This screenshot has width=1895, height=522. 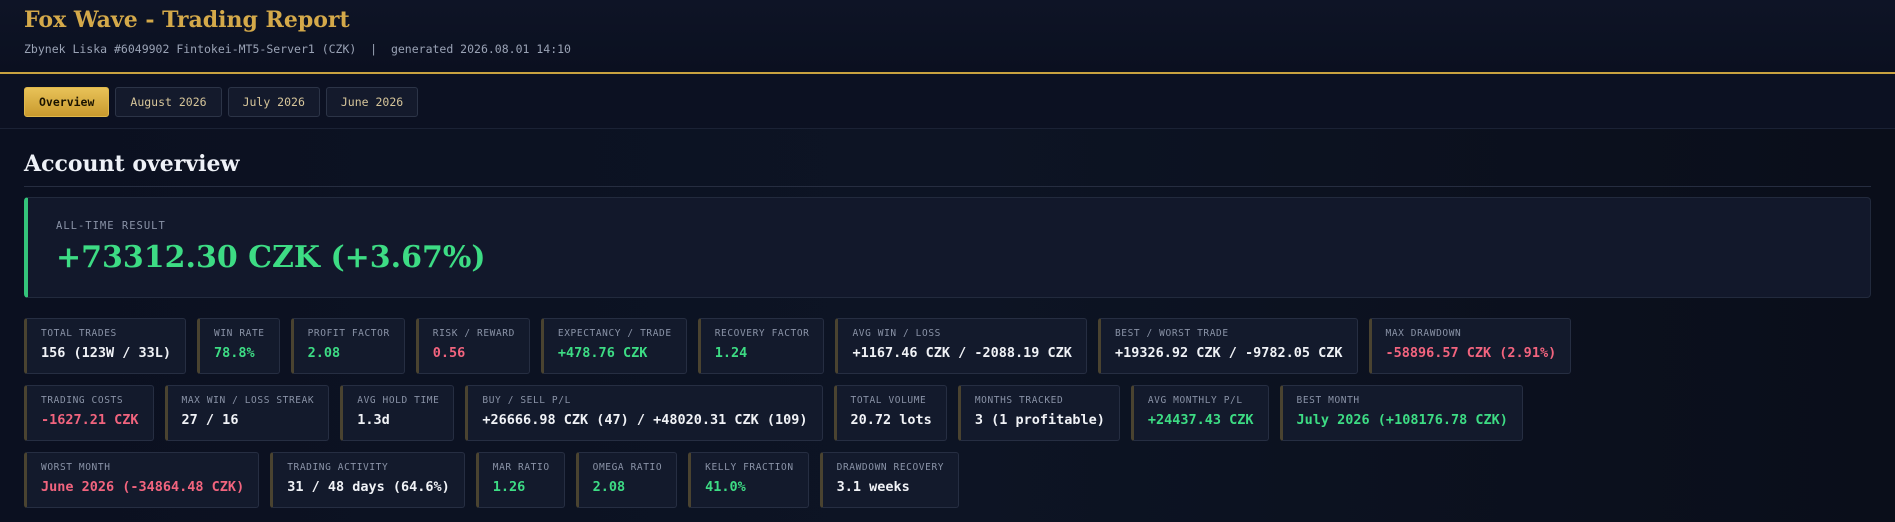 I want to click on stat-label: AVG WIN / LOSS, so click(x=896, y=333).